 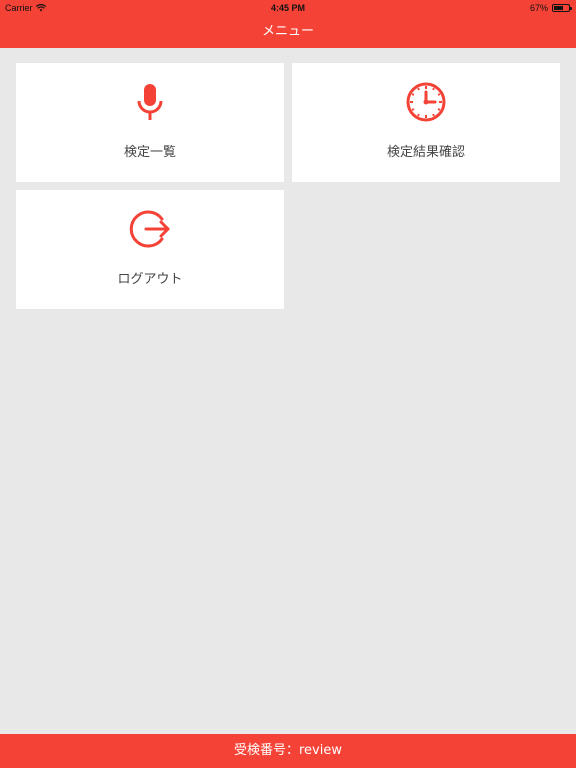 What do you see at coordinates (559, 8) in the screenshot?
I see `battery-fill` at bounding box center [559, 8].